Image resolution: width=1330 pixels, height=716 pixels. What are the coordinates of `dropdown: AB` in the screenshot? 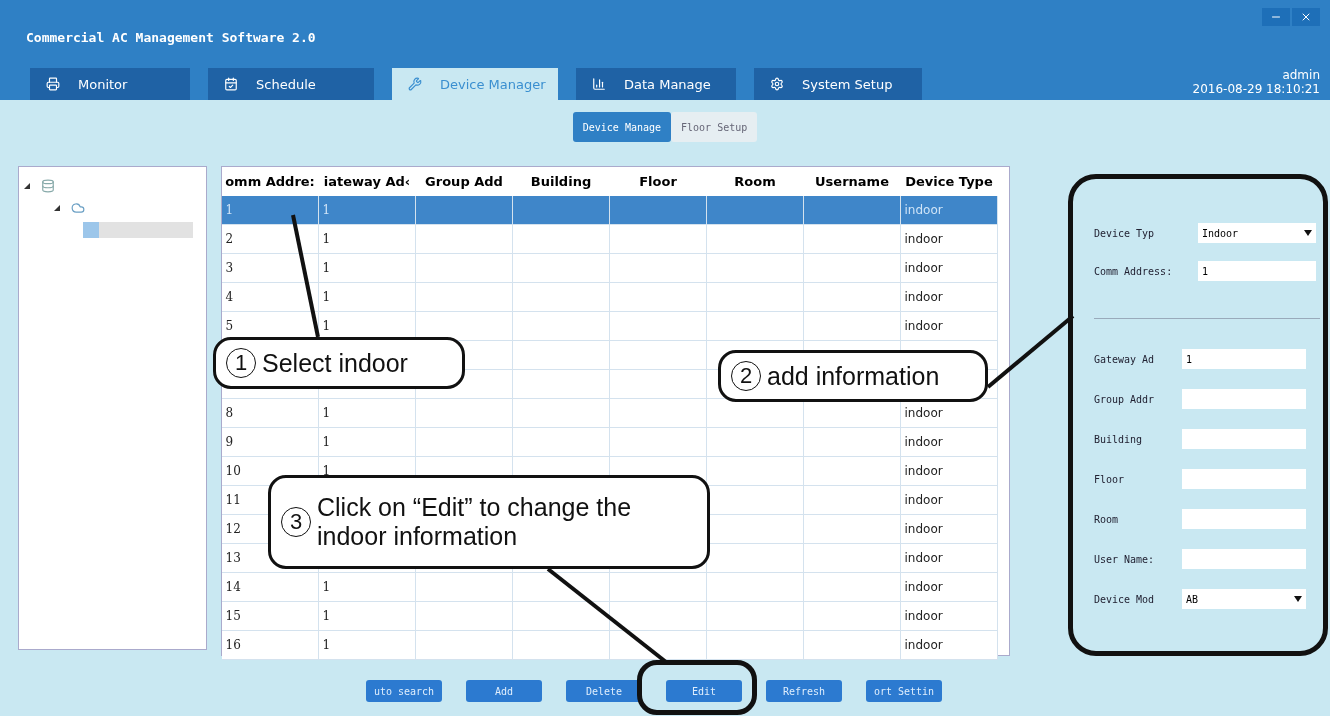 It's located at (1243, 599).